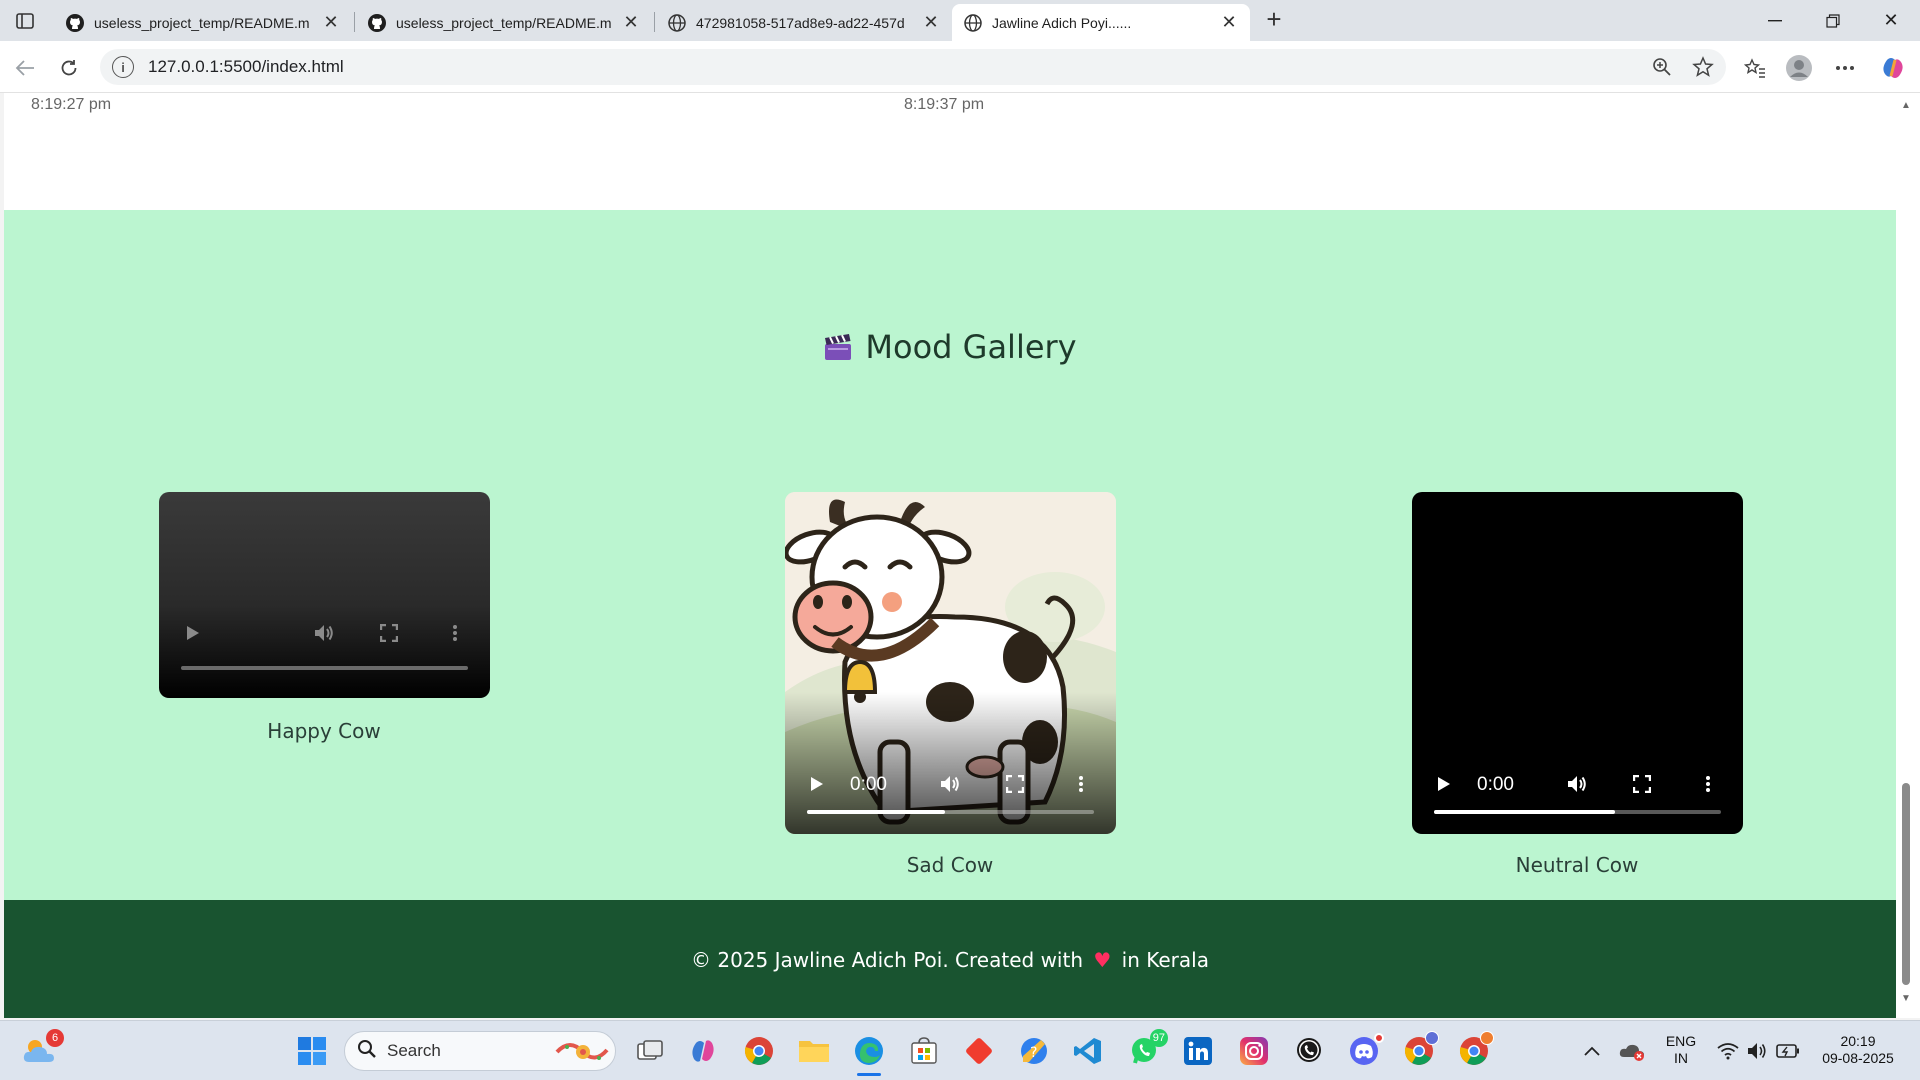 The height and width of the screenshot is (1080, 1920). Describe the element at coordinates (42, 1050) in the screenshot. I see `weather-widget-icon: 6` at that location.